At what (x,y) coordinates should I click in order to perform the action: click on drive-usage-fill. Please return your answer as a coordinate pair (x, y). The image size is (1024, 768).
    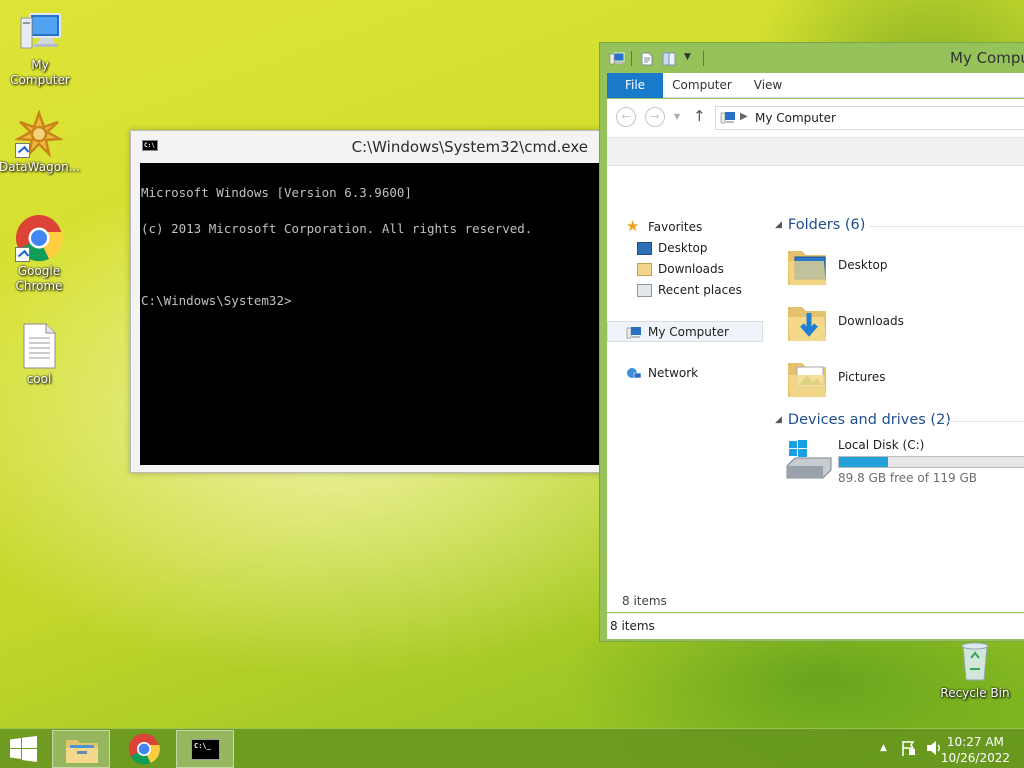
    Looking at the image, I should click on (863, 462).